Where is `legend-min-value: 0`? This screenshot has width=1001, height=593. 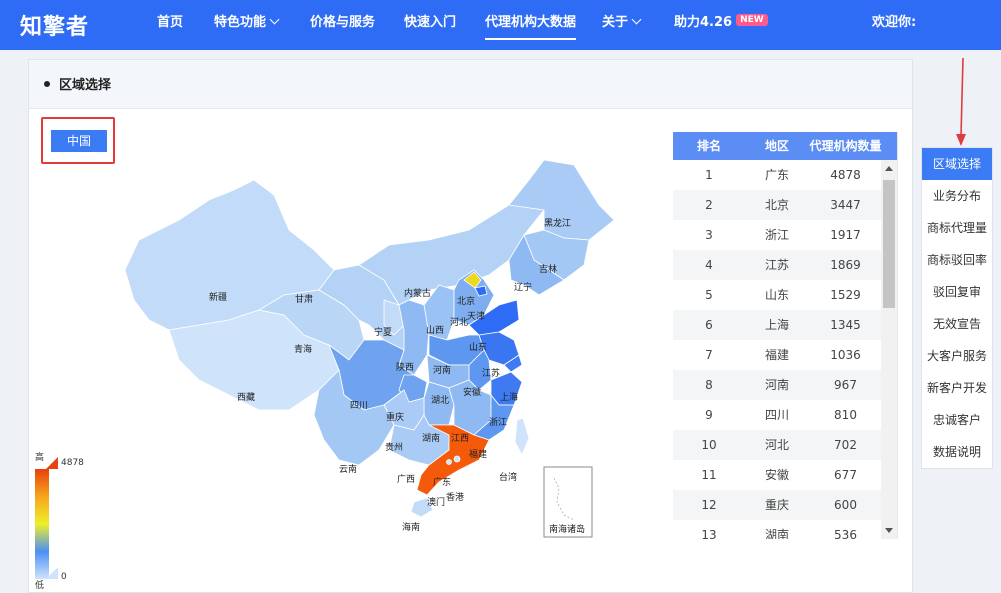 legend-min-value: 0 is located at coordinates (64, 577).